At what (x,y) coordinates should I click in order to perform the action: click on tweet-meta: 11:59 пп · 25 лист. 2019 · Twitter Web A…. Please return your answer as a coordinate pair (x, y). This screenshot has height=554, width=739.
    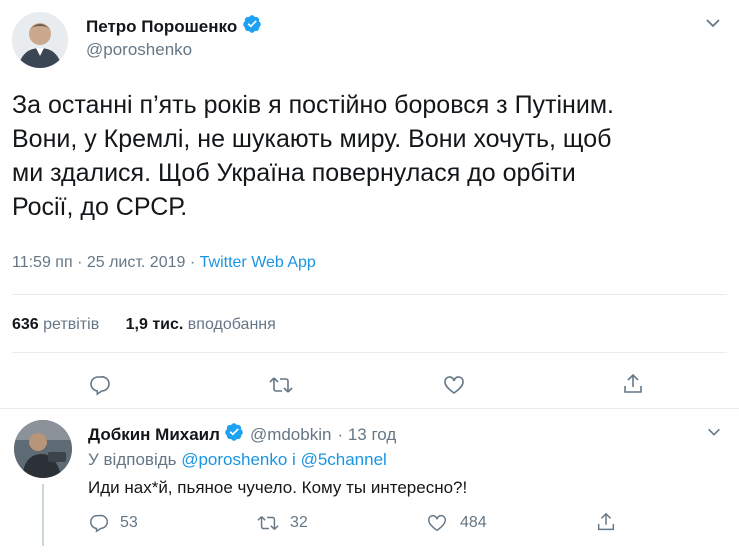
    Looking at the image, I should click on (164, 263).